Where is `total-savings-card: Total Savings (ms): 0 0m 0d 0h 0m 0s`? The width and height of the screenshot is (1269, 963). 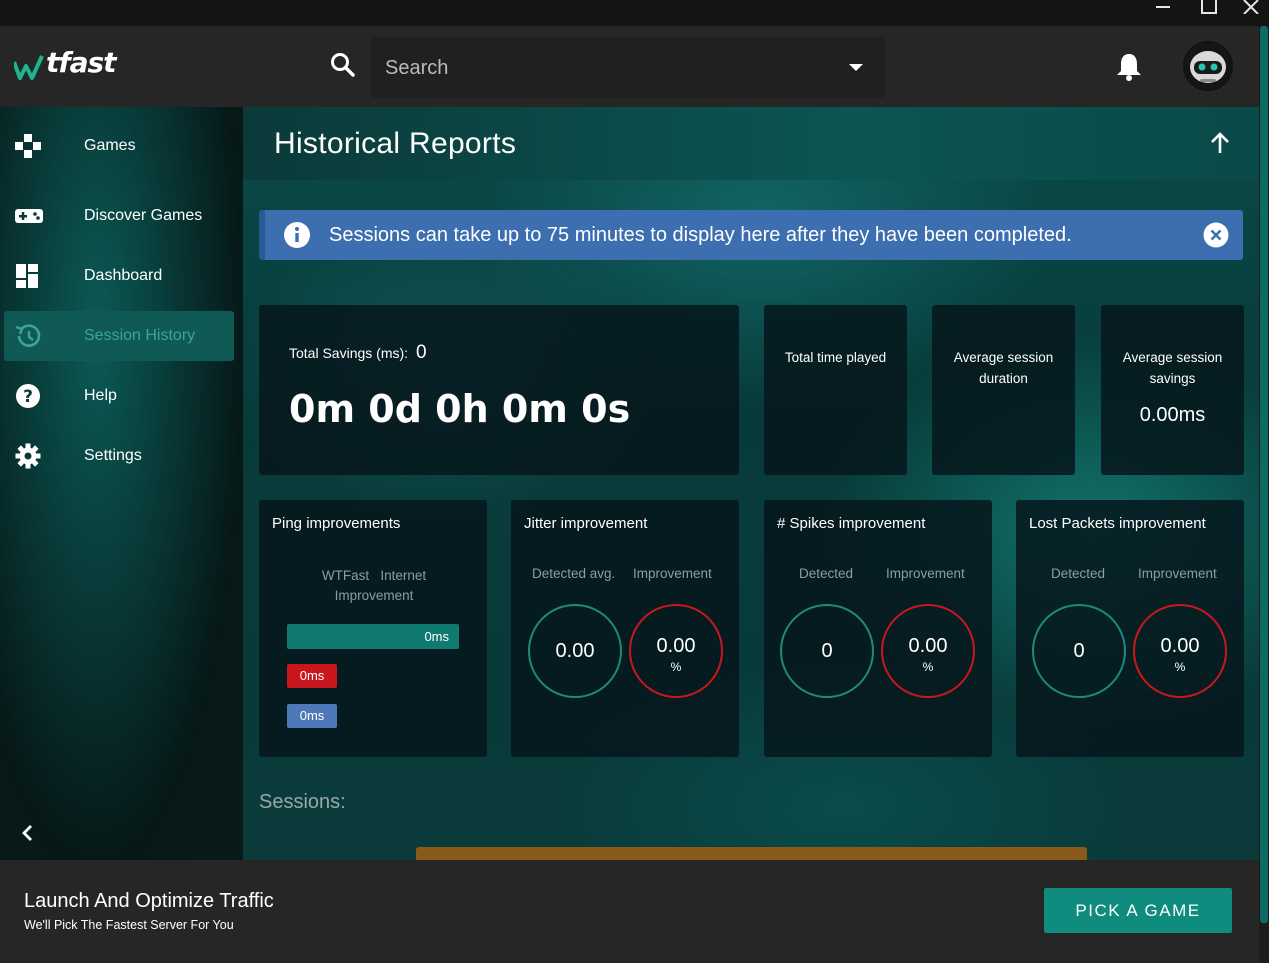 total-savings-card: Total Savings (ms): 0 0m 0d 0h 0m 0s is located at coordinates (499, 390).